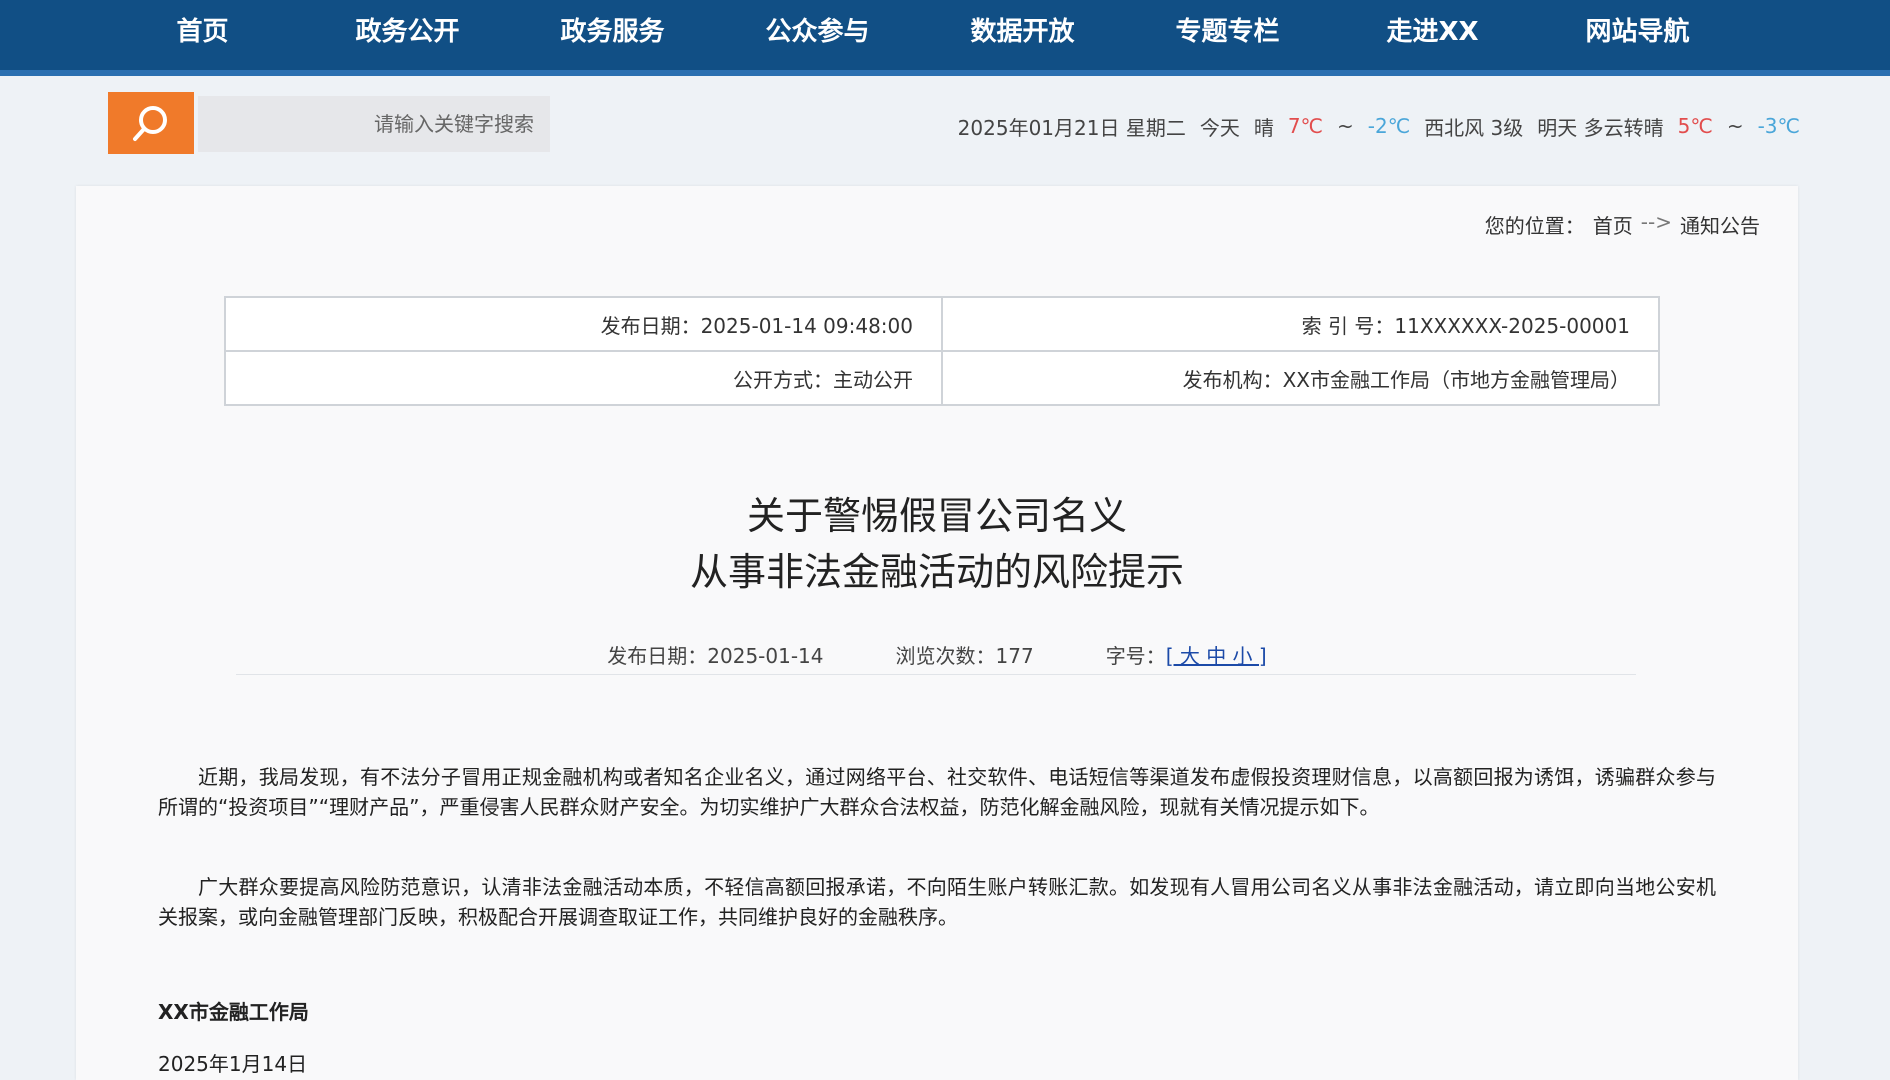  What do you see at coordinates (202, 32) in the screenshot?
I see `nav-item: 首页` at bounding box center [202, 32].